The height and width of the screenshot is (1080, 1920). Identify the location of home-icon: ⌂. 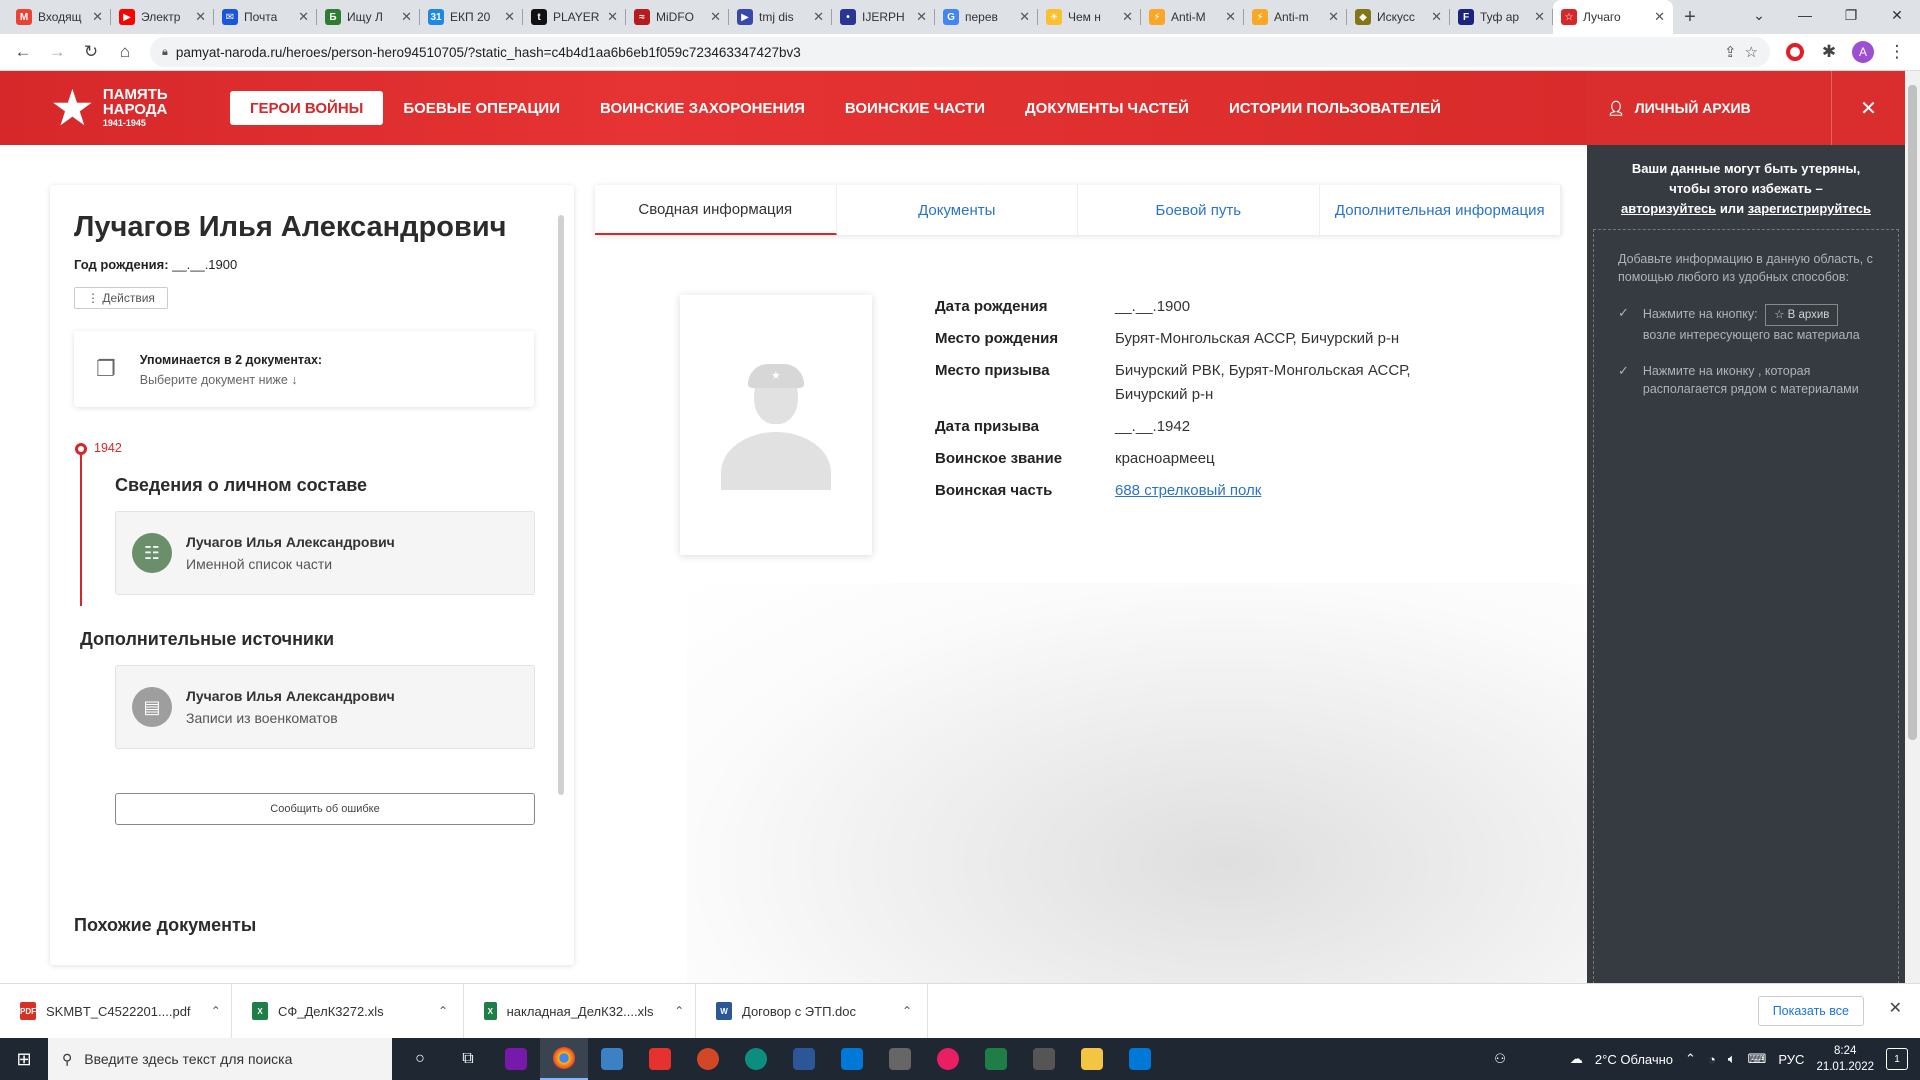
(125, 52).